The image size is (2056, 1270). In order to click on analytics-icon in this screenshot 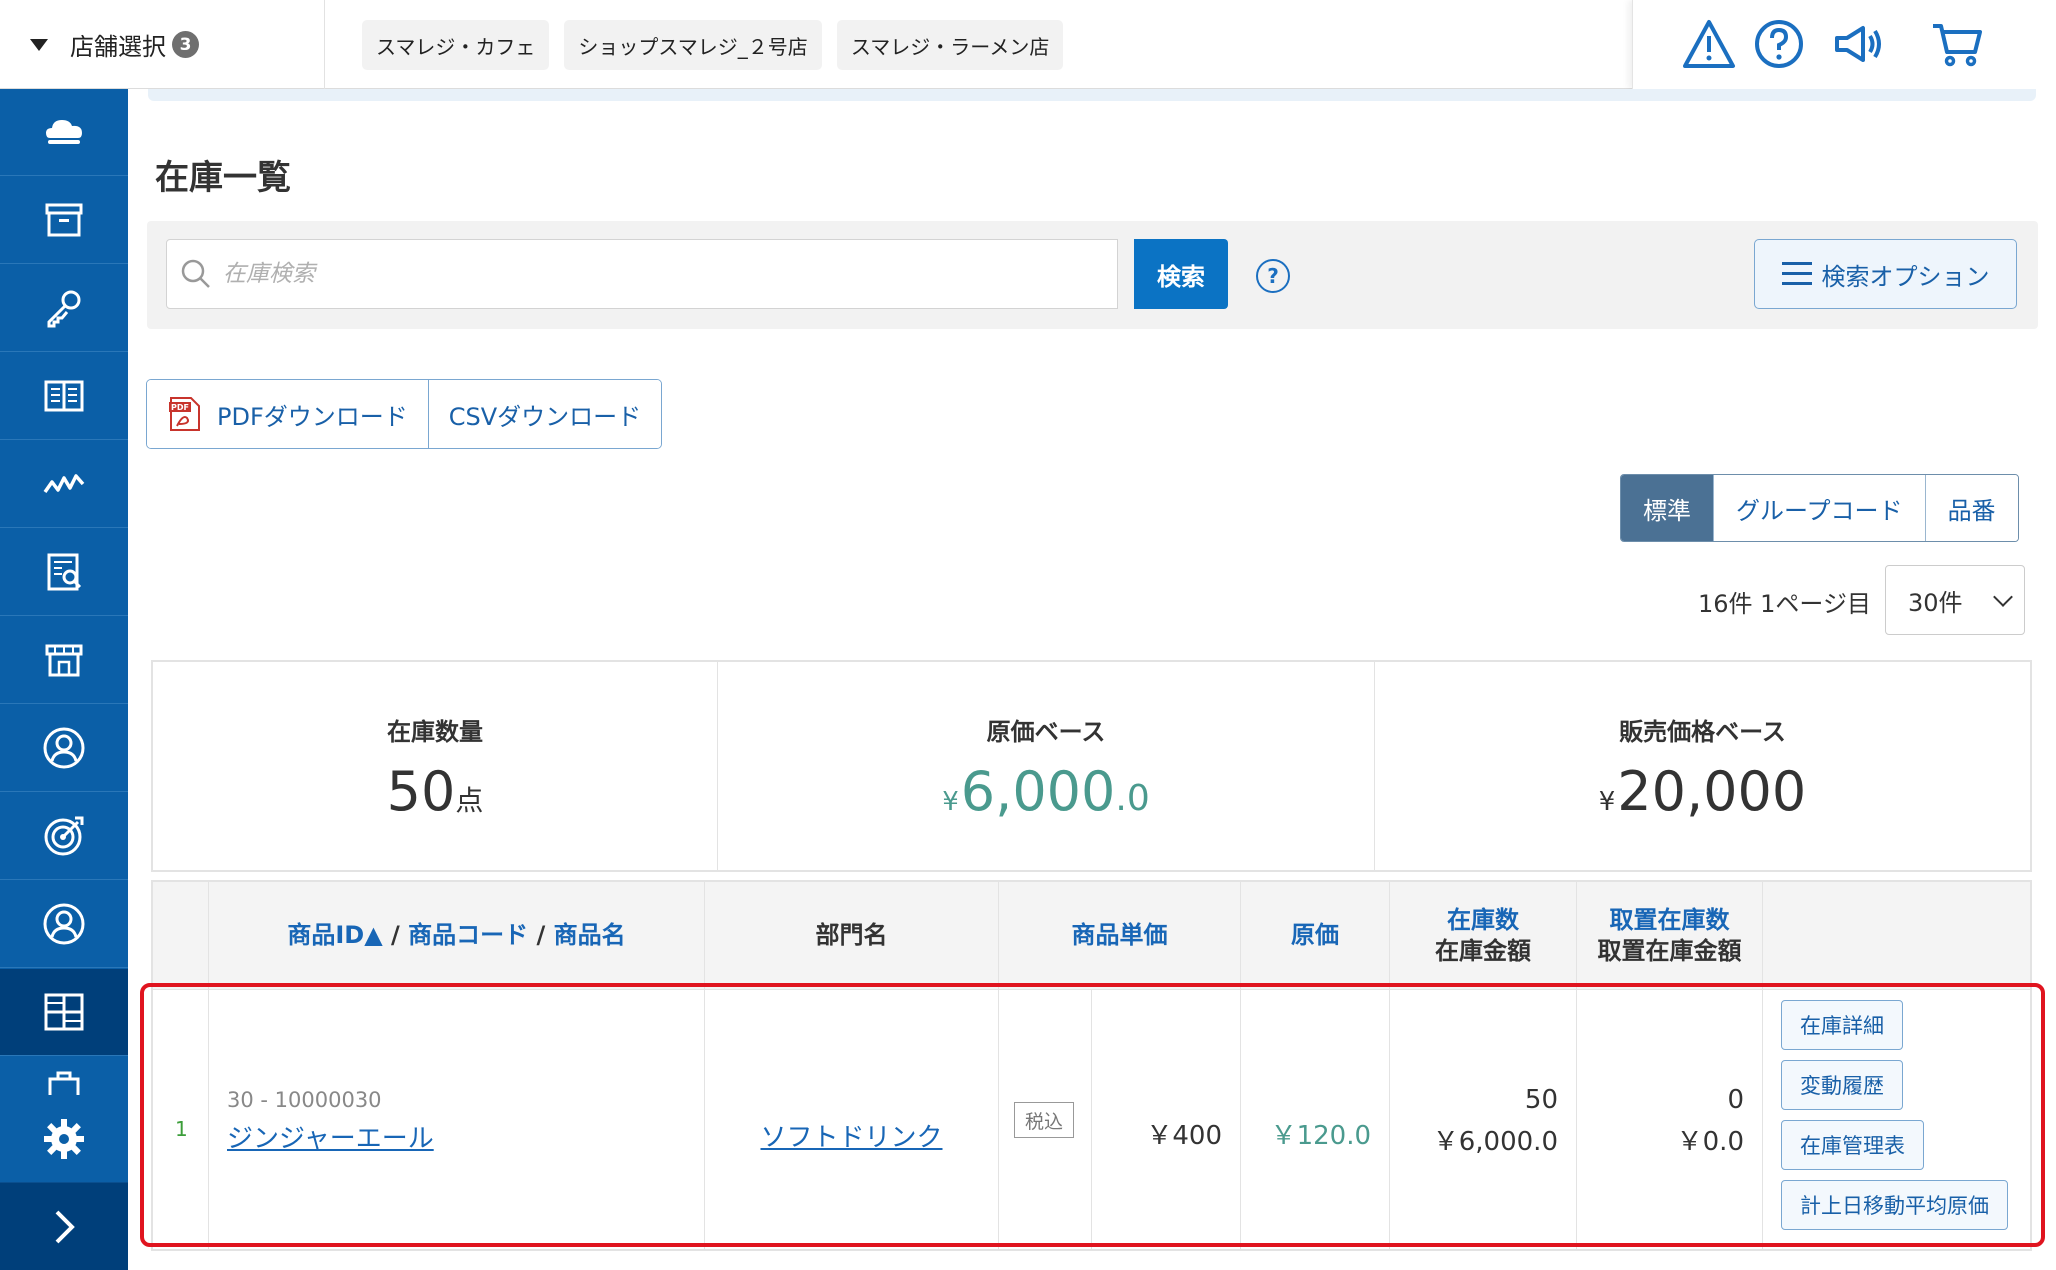, I will do `click(64, 484)`.